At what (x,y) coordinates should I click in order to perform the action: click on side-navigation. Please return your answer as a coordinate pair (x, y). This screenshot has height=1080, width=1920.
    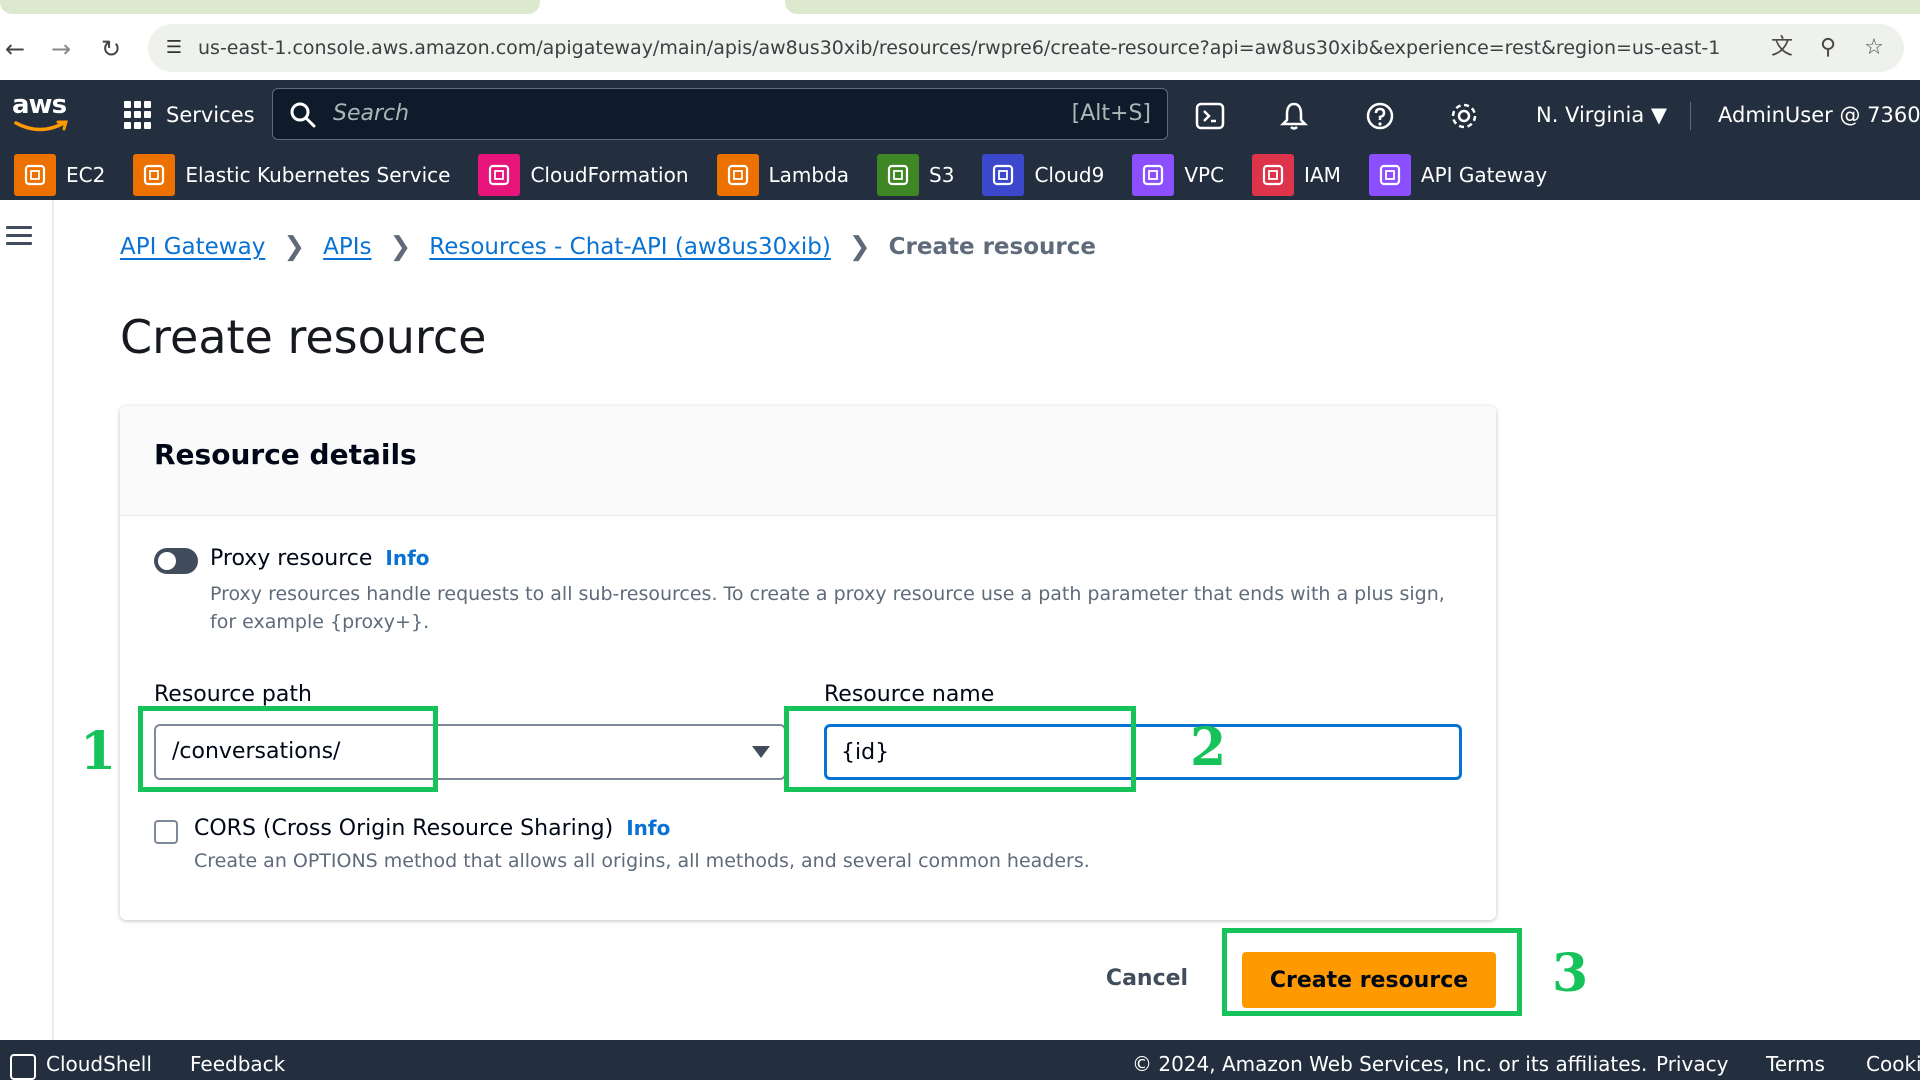
    Looking at the image, I should click on (27, 620).